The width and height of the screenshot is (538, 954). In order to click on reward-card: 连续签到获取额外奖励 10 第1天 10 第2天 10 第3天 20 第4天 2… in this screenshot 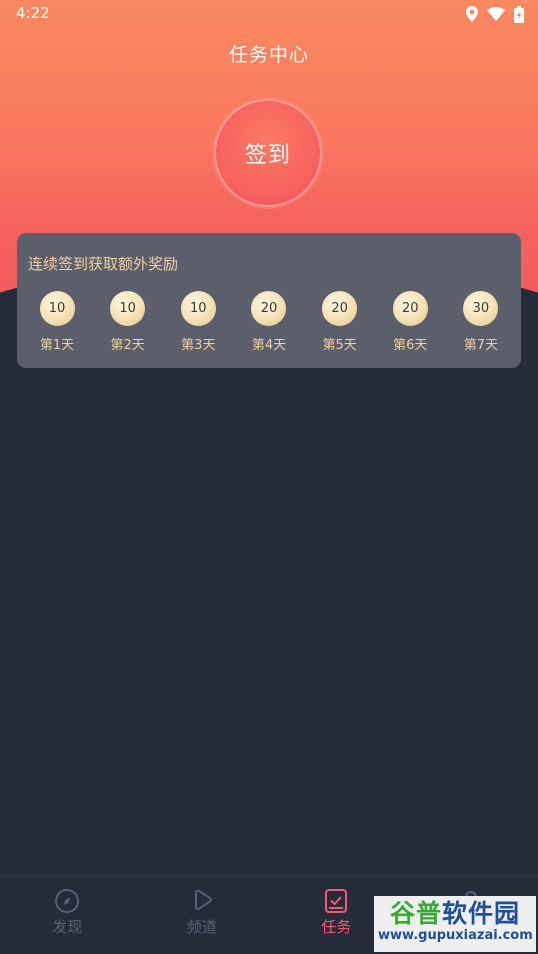, I will do `click(269, 300)`.